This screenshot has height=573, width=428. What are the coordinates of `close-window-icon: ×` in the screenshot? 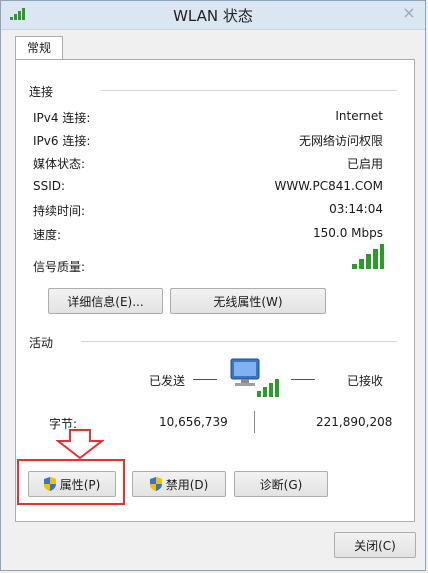 It's located at (409, 13).